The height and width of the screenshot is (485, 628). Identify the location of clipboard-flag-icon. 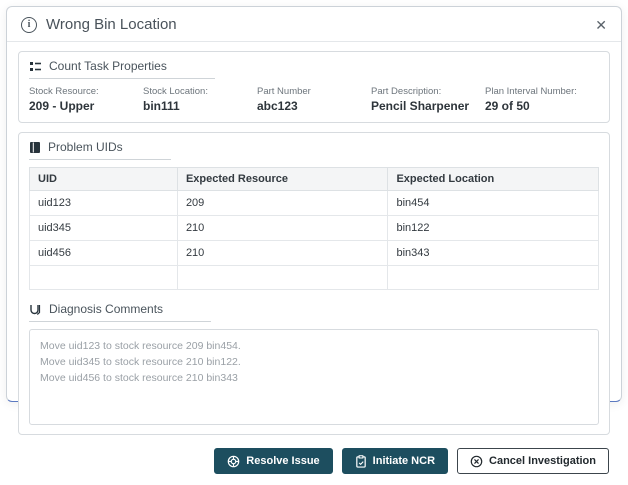
(360, 461).